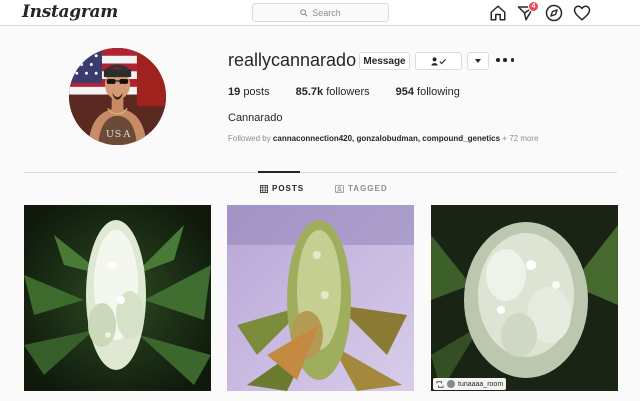 This screenshot has height=401, width=640. I want to click on profile-stats: 19 posts 85.7k followers 954 following, so click(357, 92).